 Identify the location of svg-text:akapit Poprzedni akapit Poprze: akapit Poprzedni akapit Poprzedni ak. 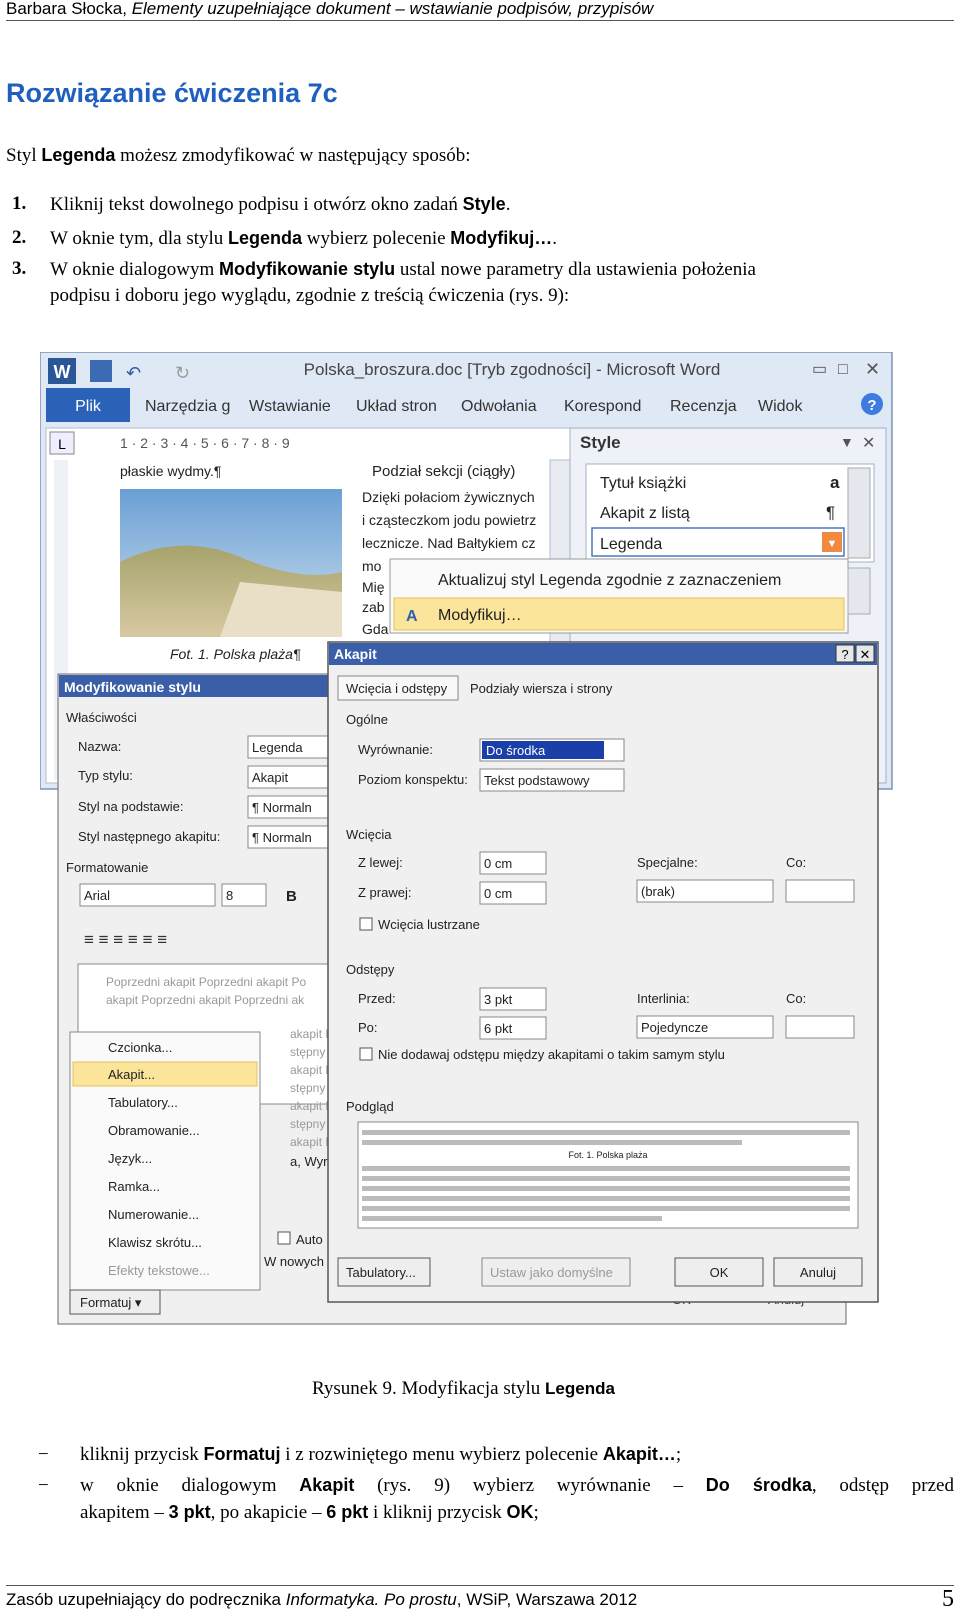
(205, 1000).